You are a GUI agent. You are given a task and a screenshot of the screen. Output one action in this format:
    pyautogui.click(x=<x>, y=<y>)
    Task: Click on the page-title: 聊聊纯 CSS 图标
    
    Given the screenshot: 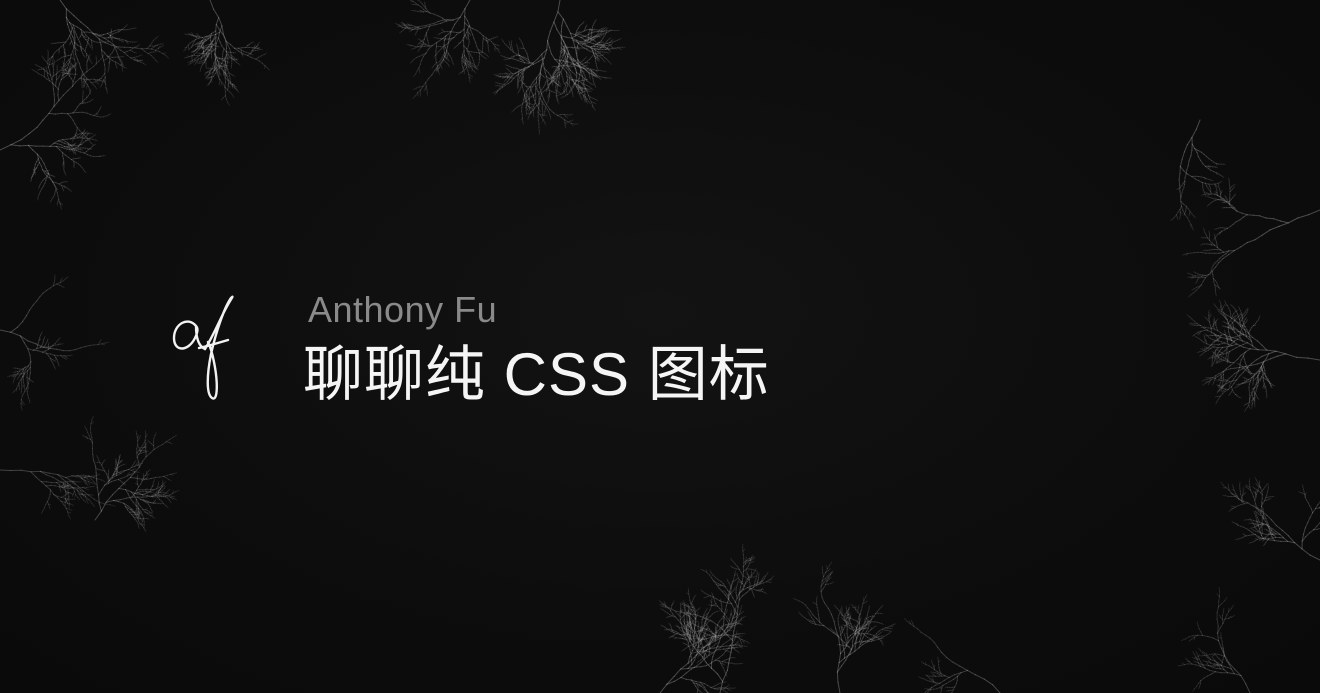 What is the action you would take?
    pyautogui.click(x=536, y=374)
    